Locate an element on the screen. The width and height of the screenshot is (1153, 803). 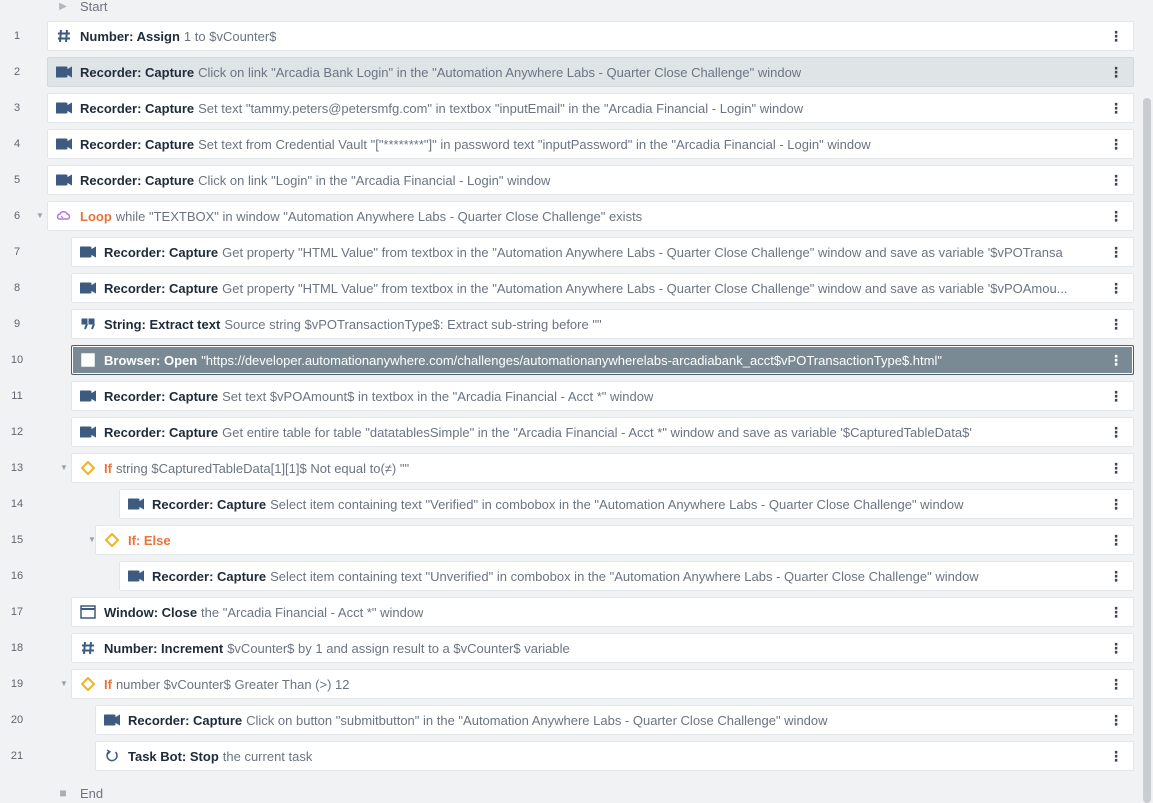
window-icon is located at coordinates (88, 612).